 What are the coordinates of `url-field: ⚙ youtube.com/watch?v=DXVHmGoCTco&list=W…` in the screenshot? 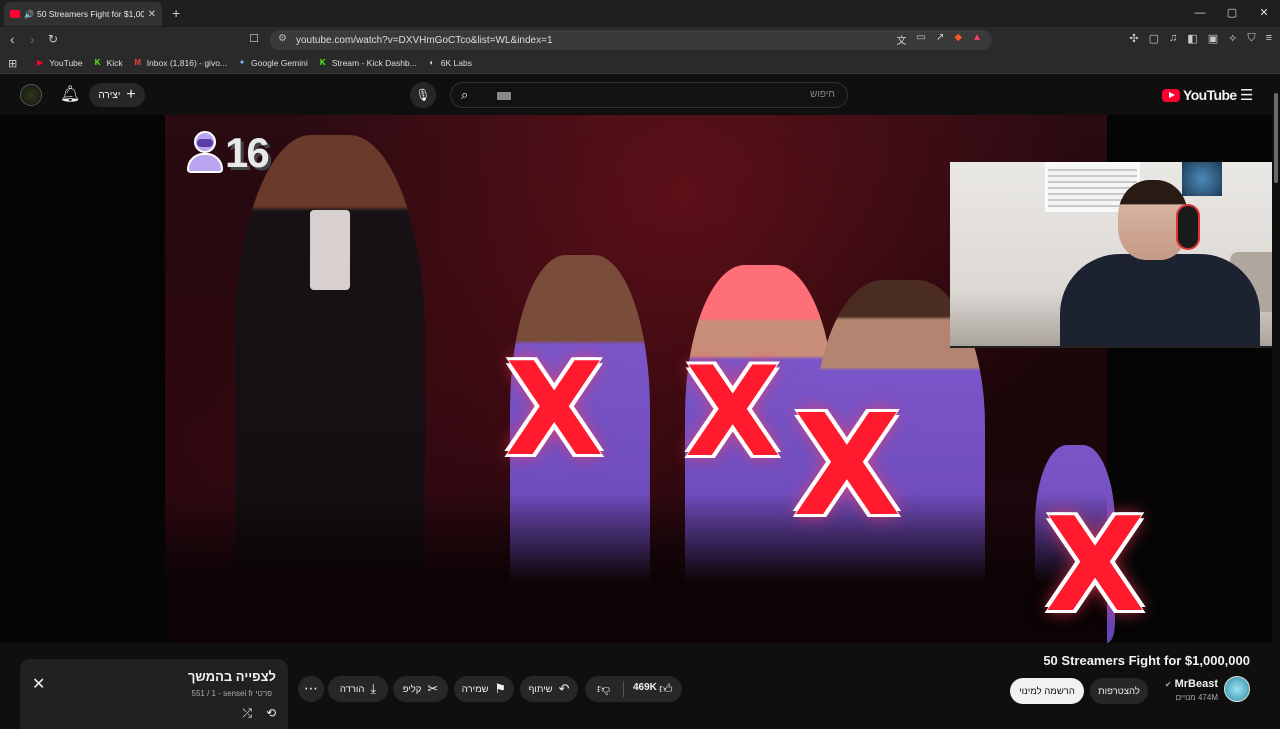 It's located at (631, 40).